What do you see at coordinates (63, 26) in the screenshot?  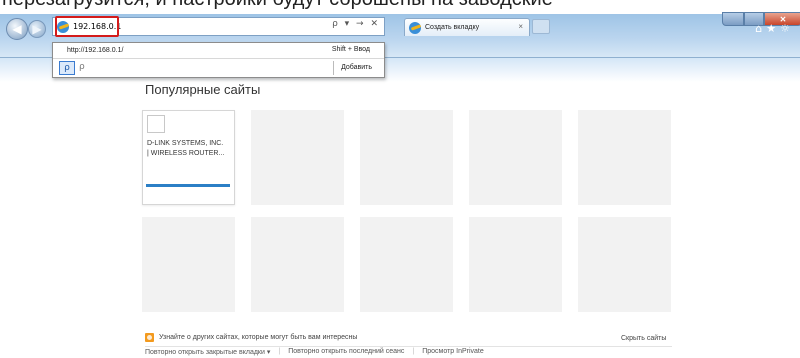 I see `ie-icon` at bounding box center [63, 26].